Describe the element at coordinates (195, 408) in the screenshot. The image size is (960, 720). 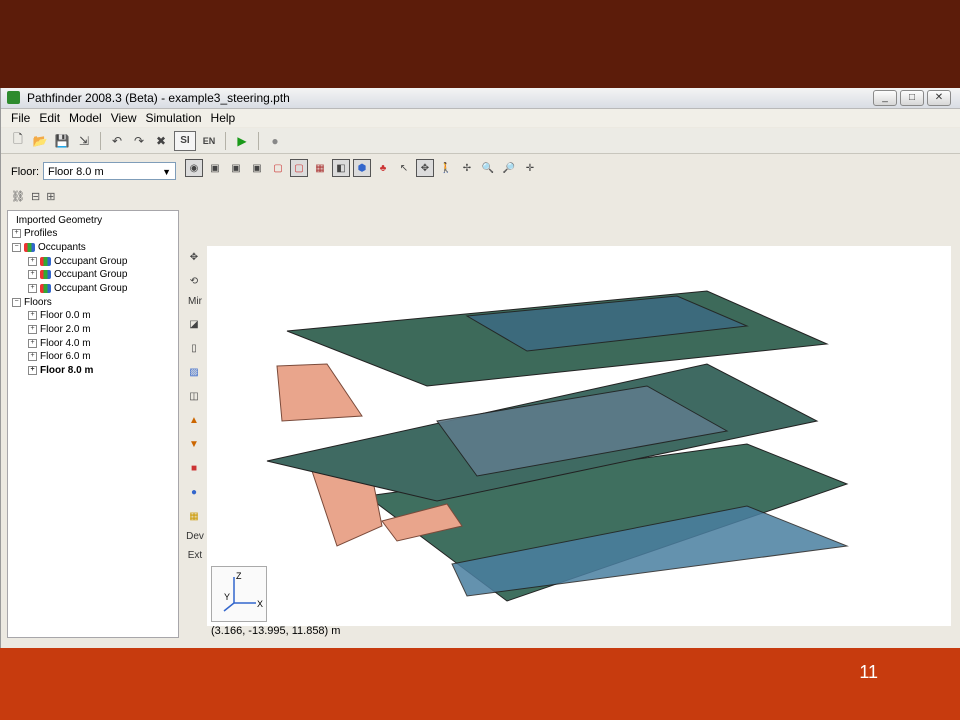
I see `side-toolbar: ✥ ⟲ Mir ◪ ▯ ▨ ◫ ▲ ▼ ■ ● ▦ Dev Ext` at that location.